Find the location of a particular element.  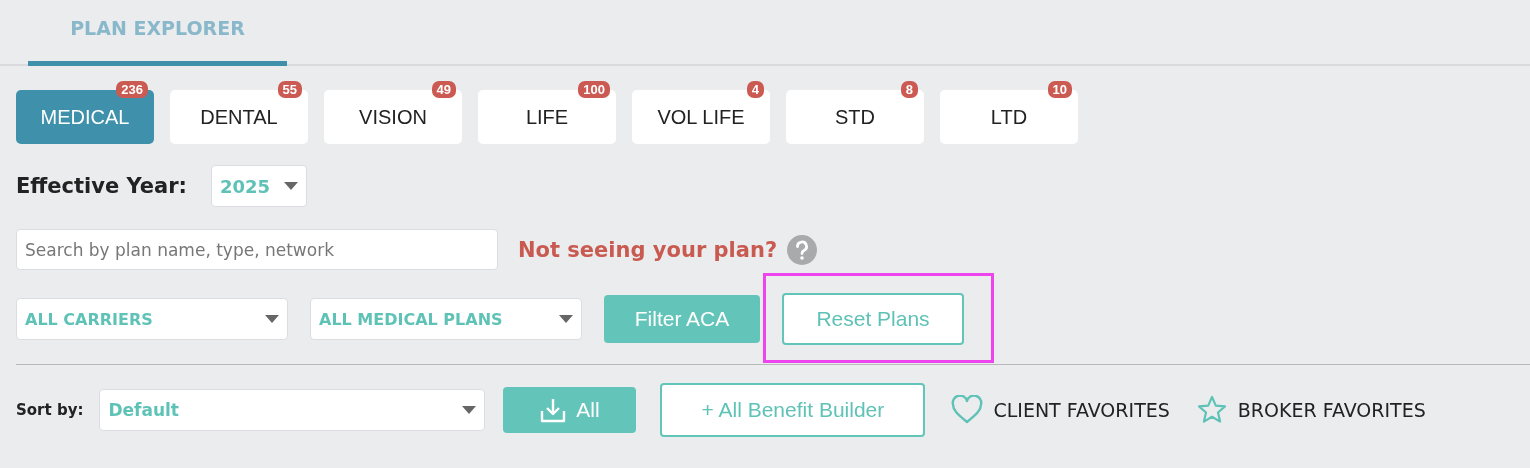

year-dropdown: 2025 is located at coordinates (259, 186).